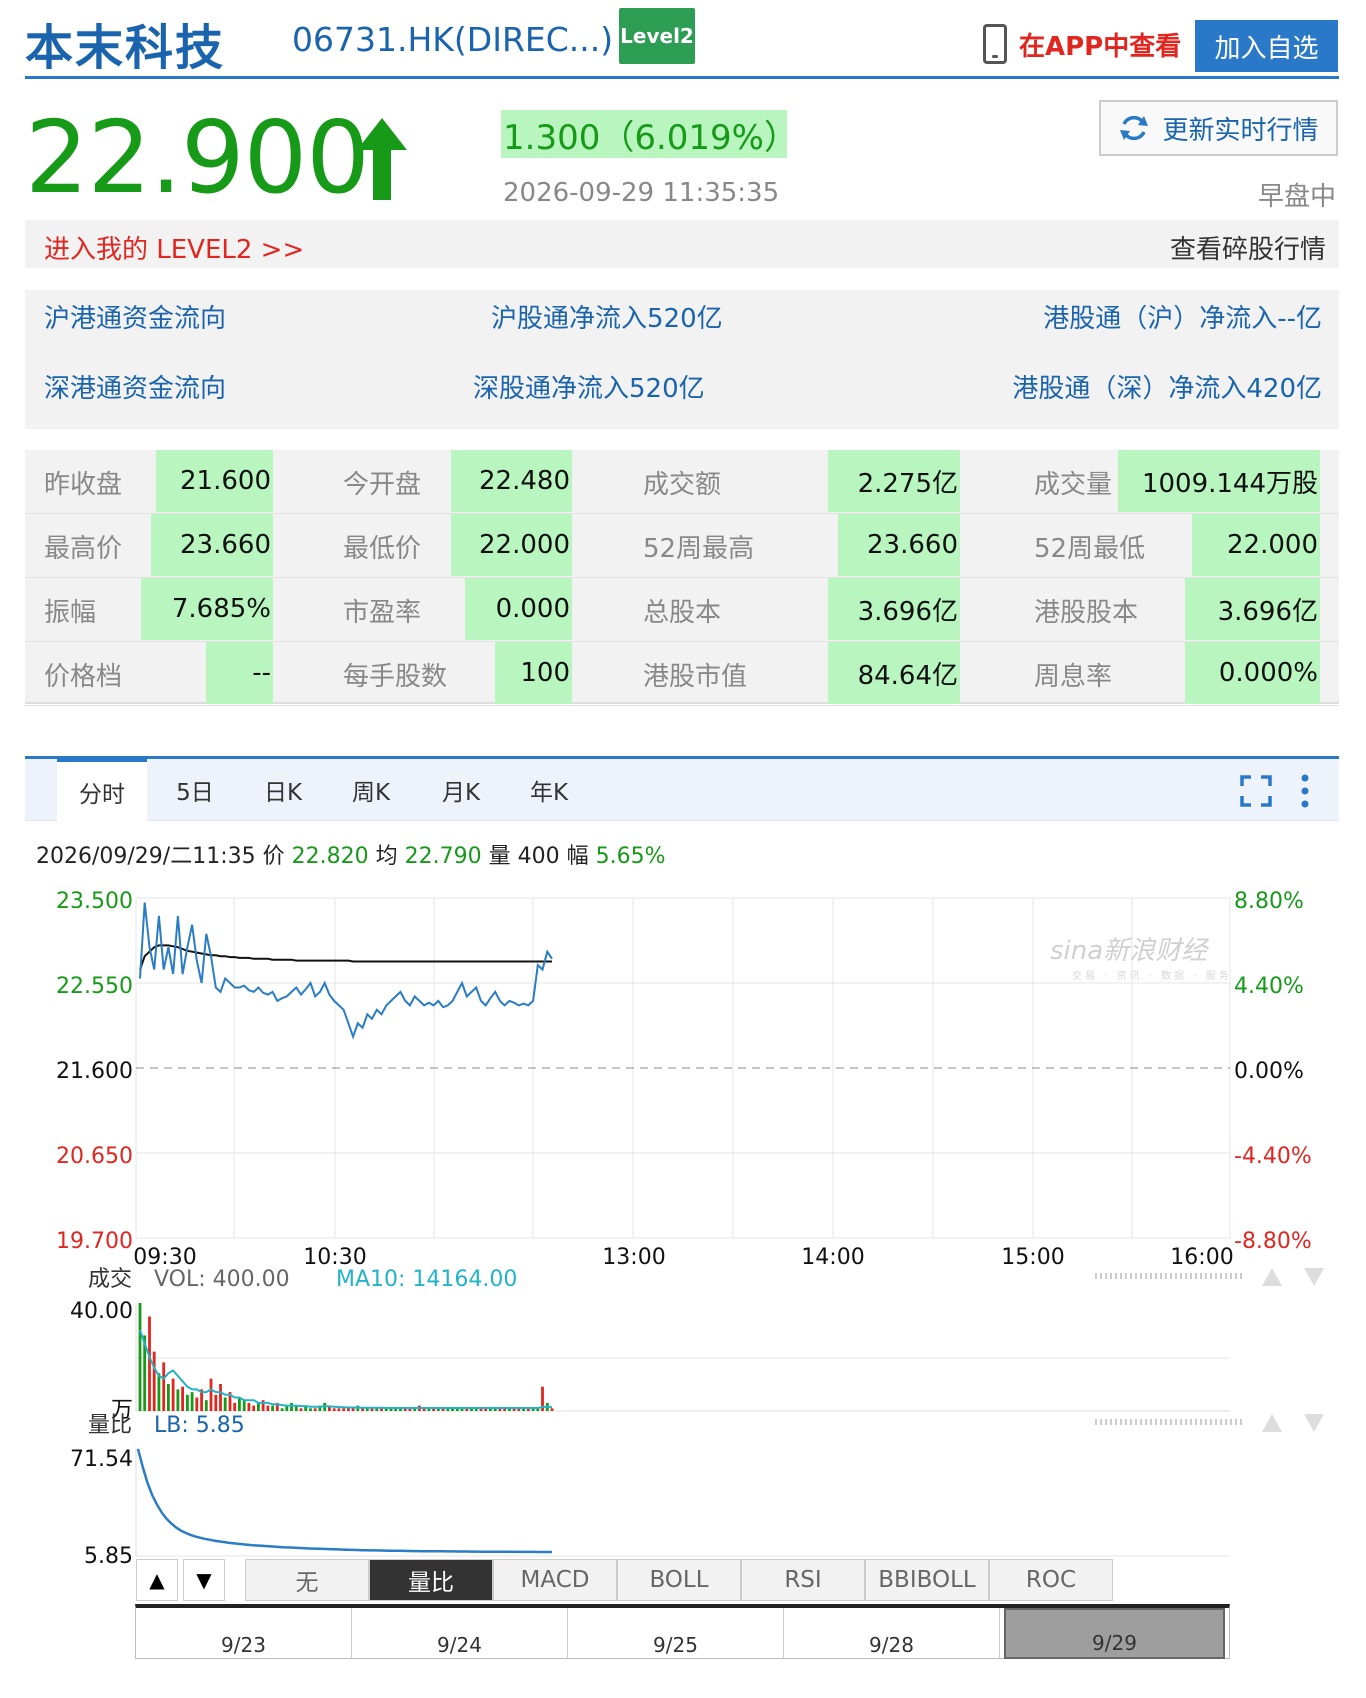 This screenshot has height=1698, width=1366. I want to click on ratio-max-label: 71.54, so click(101, 1459).